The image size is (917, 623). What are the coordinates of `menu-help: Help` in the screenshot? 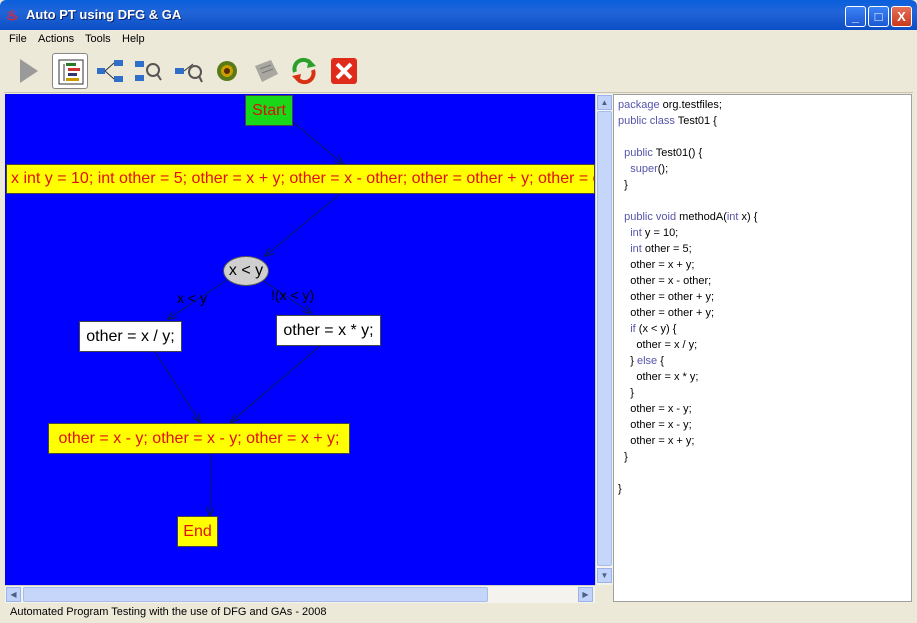 It's located at (133, 39).